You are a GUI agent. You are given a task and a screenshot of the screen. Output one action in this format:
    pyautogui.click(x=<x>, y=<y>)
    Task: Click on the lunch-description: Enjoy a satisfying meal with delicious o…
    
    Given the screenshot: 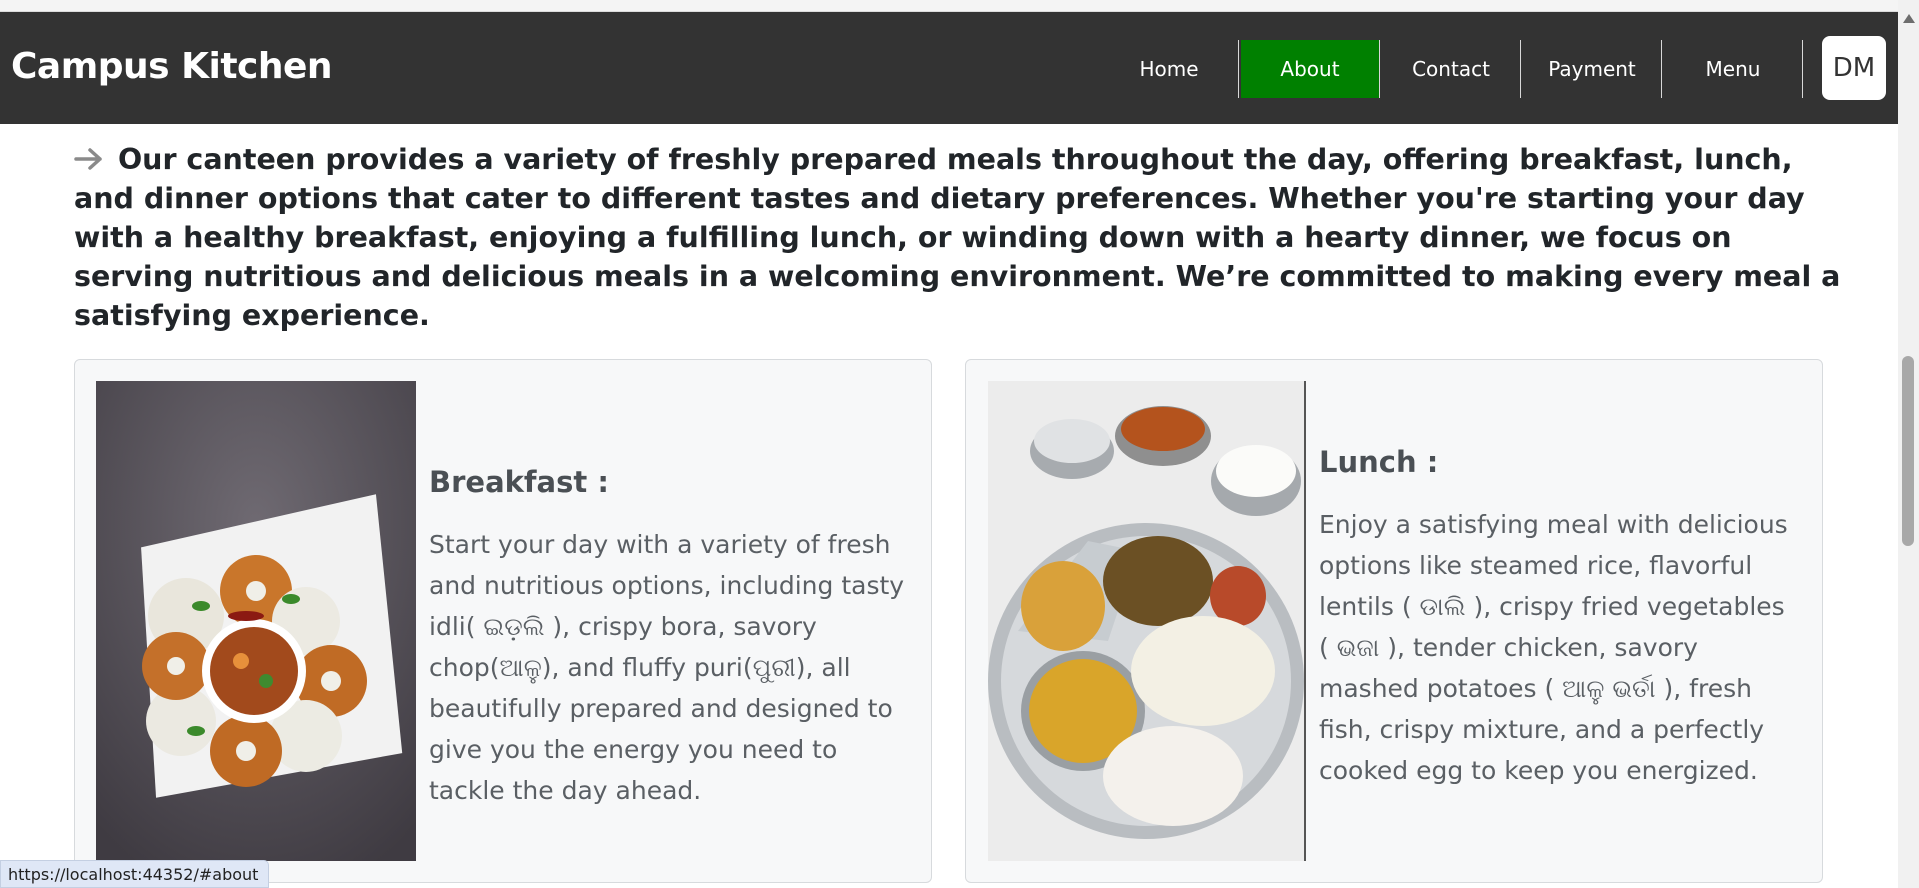 What is the action you would take?
    pyautogui.click(x=1553, y=647)
    